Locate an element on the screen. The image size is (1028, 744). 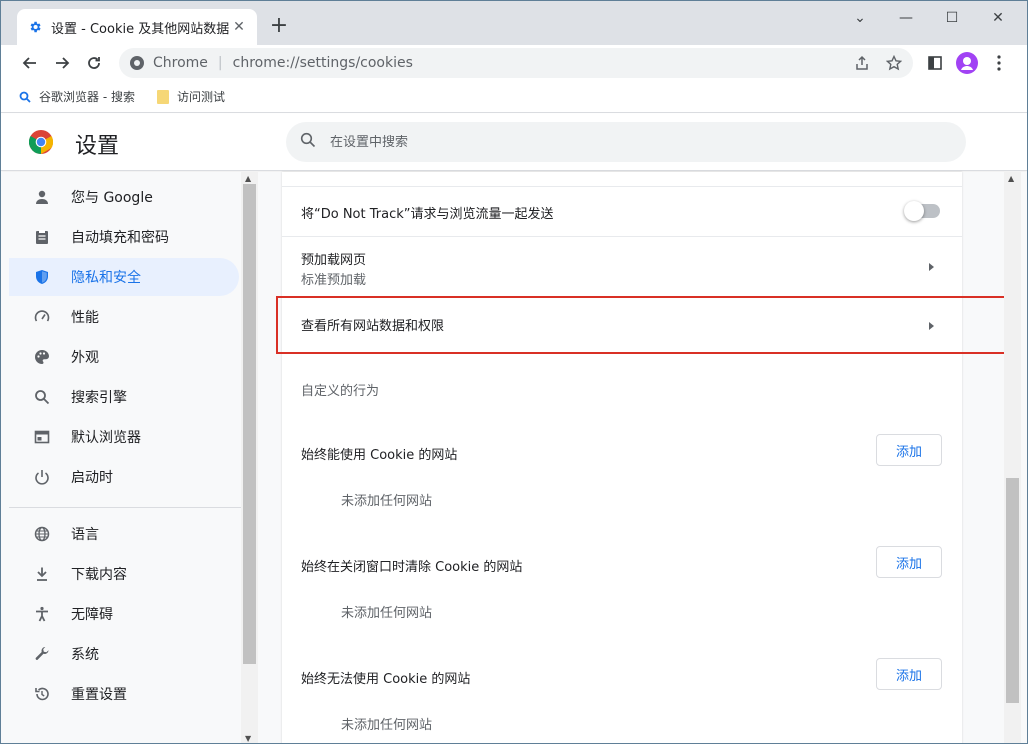
sidebar-scrollbar: ▲ ▼ is located at coordinates (249, 457).